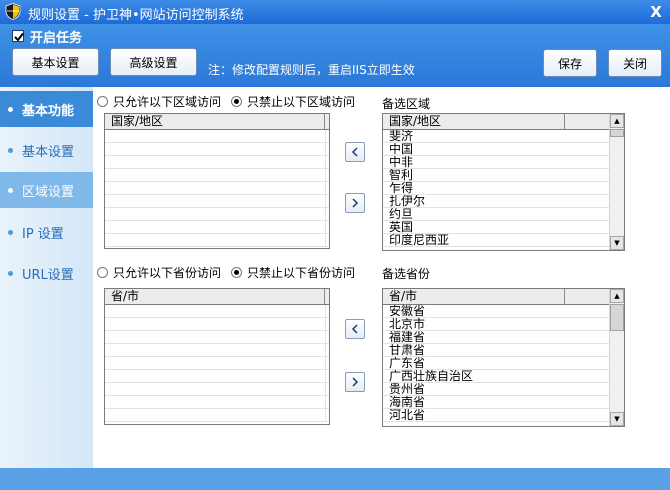 This screenshot has height=490, width=670. Describe the element at coordinates (496, 350) in the screenshot. I see `list-item: 甘肃省` at that location.